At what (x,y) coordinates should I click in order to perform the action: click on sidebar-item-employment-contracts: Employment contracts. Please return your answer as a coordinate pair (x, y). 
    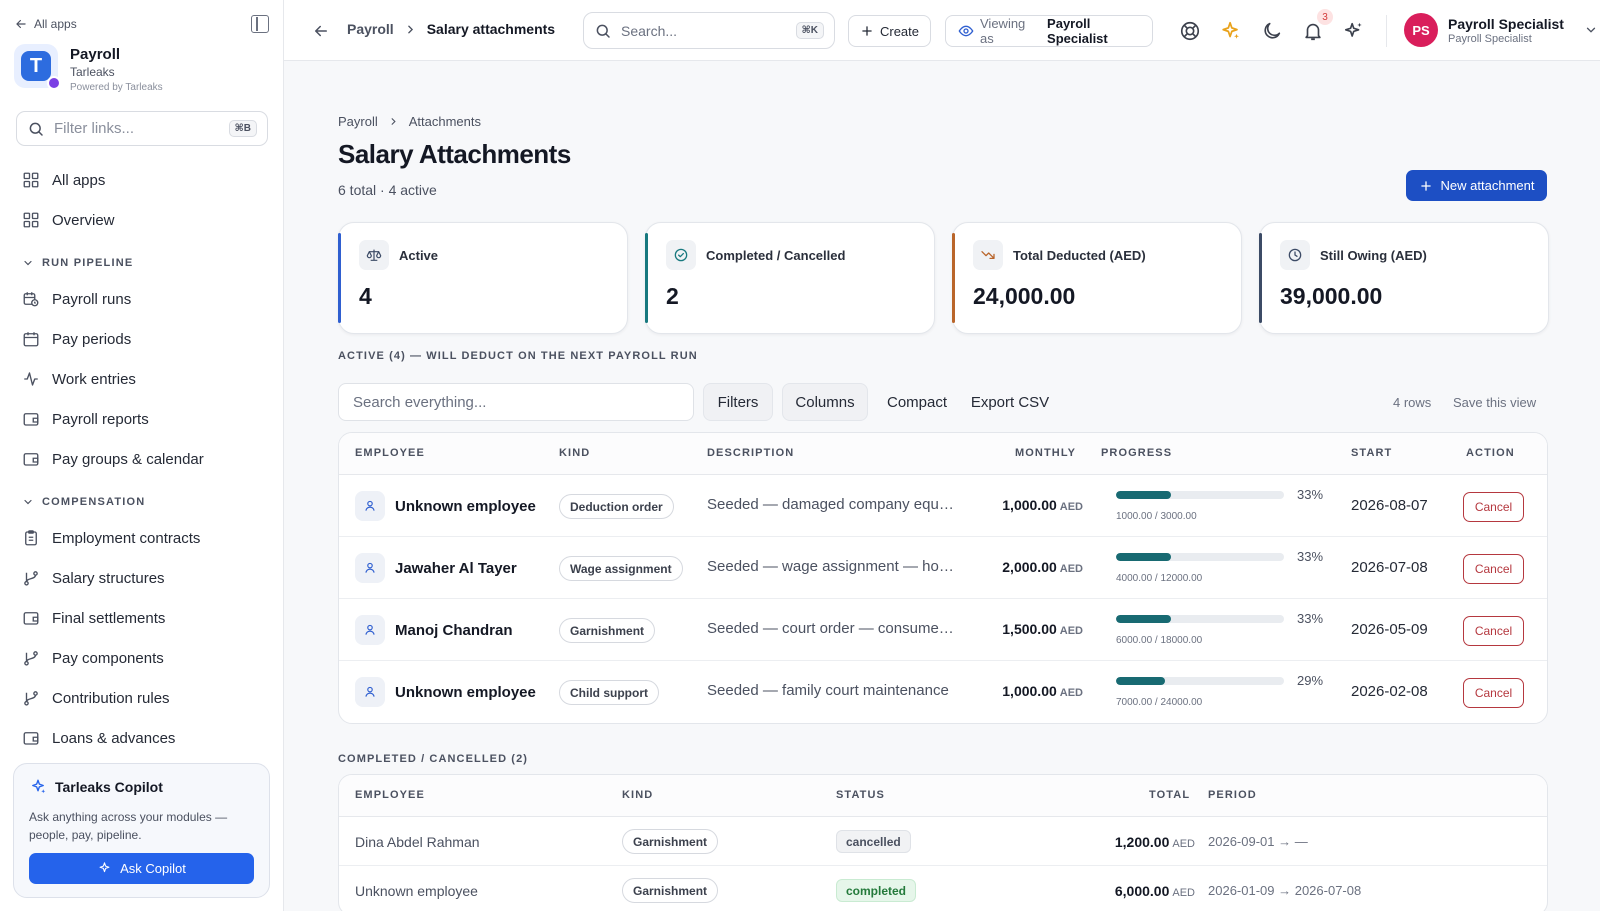
    Looking at the image, I should click on (141, 538).